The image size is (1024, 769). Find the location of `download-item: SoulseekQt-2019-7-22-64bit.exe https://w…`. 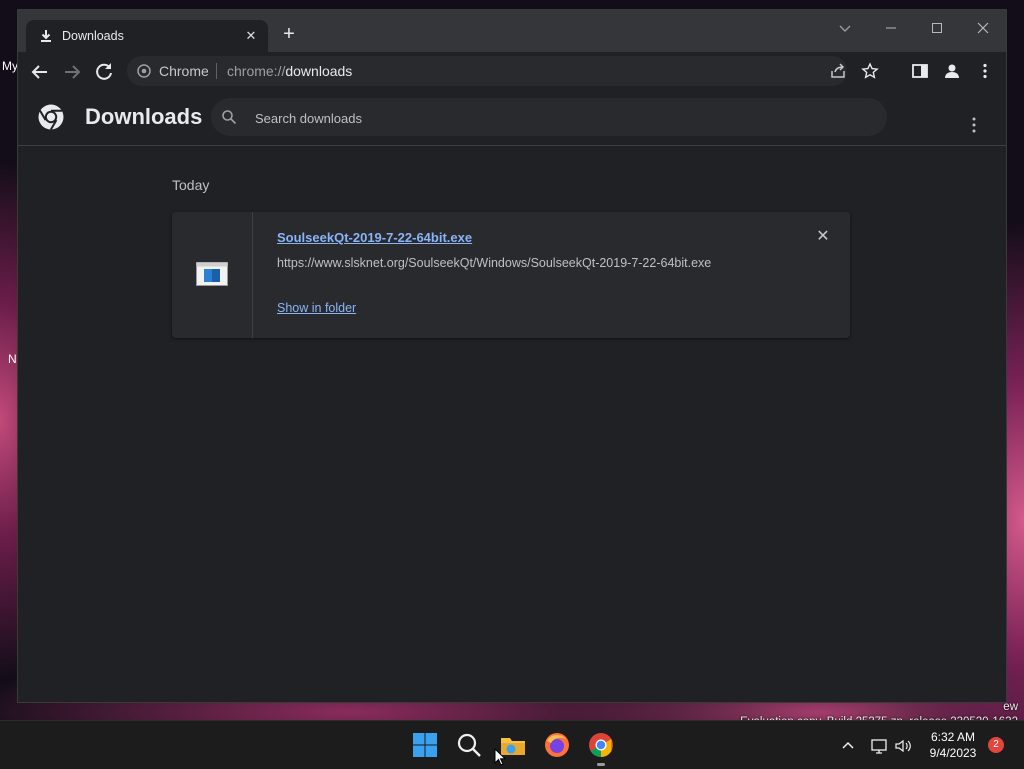

download-item: SoulseekQt-2019-7-22-64bit.exe https://w… is located at coordinates (511, 275).